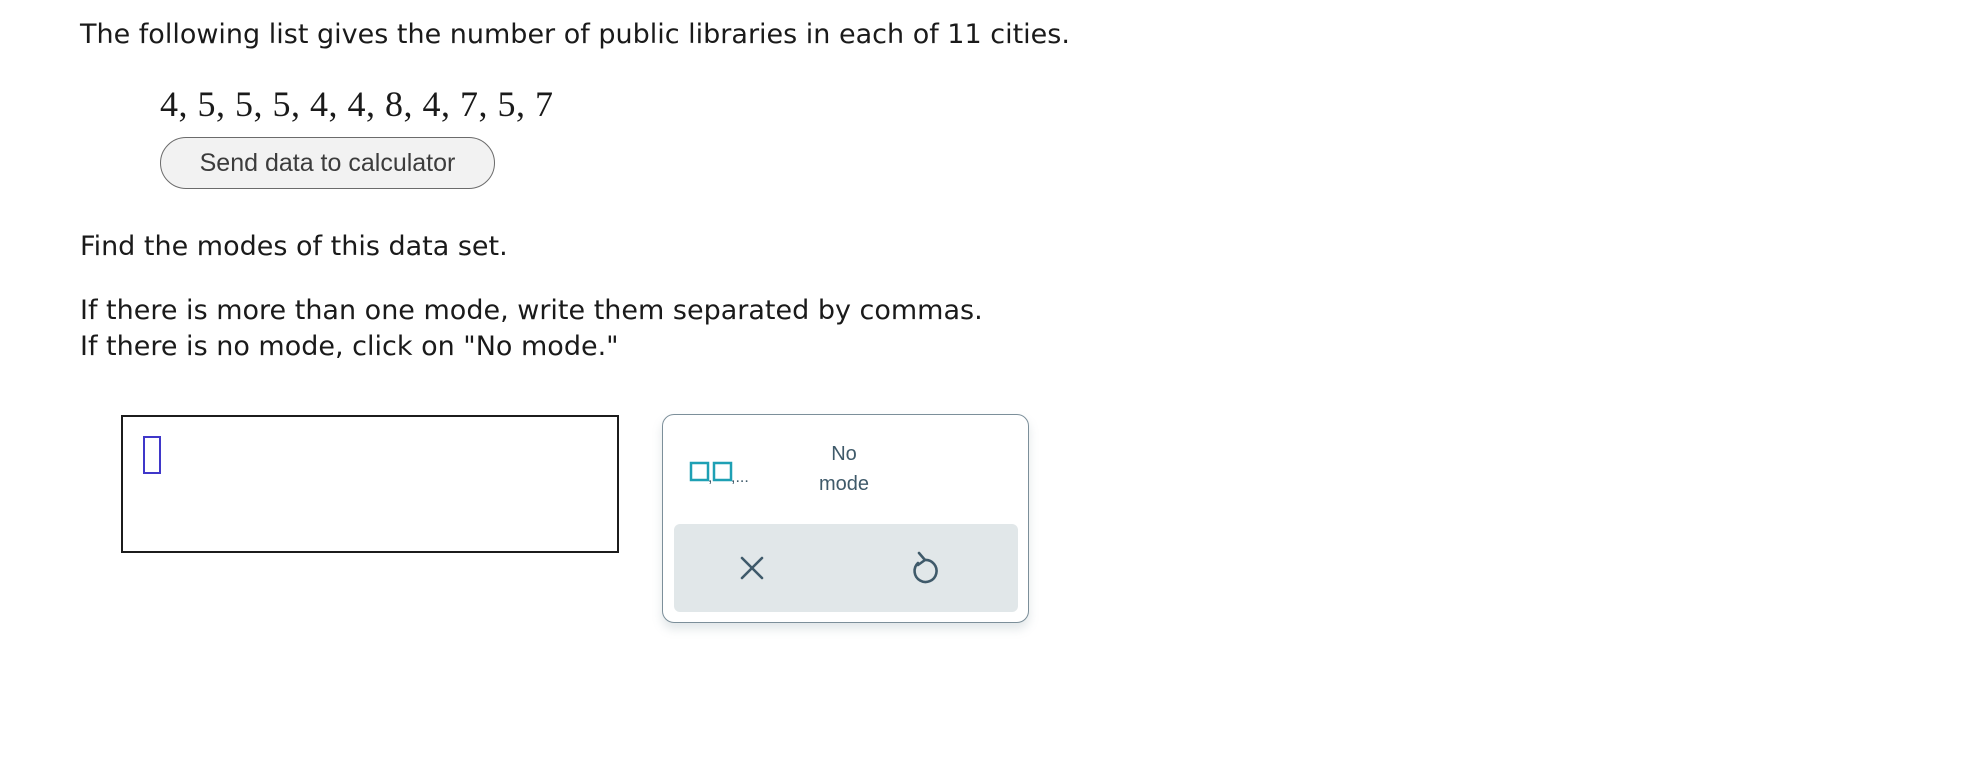  What do you see at coordinates (357, 104) in the screenshot?
I see `data-list: 4, 5, 5, 5, 4, 4, 8, 4, 7, 5, 7` at bounding box center [357, 104].